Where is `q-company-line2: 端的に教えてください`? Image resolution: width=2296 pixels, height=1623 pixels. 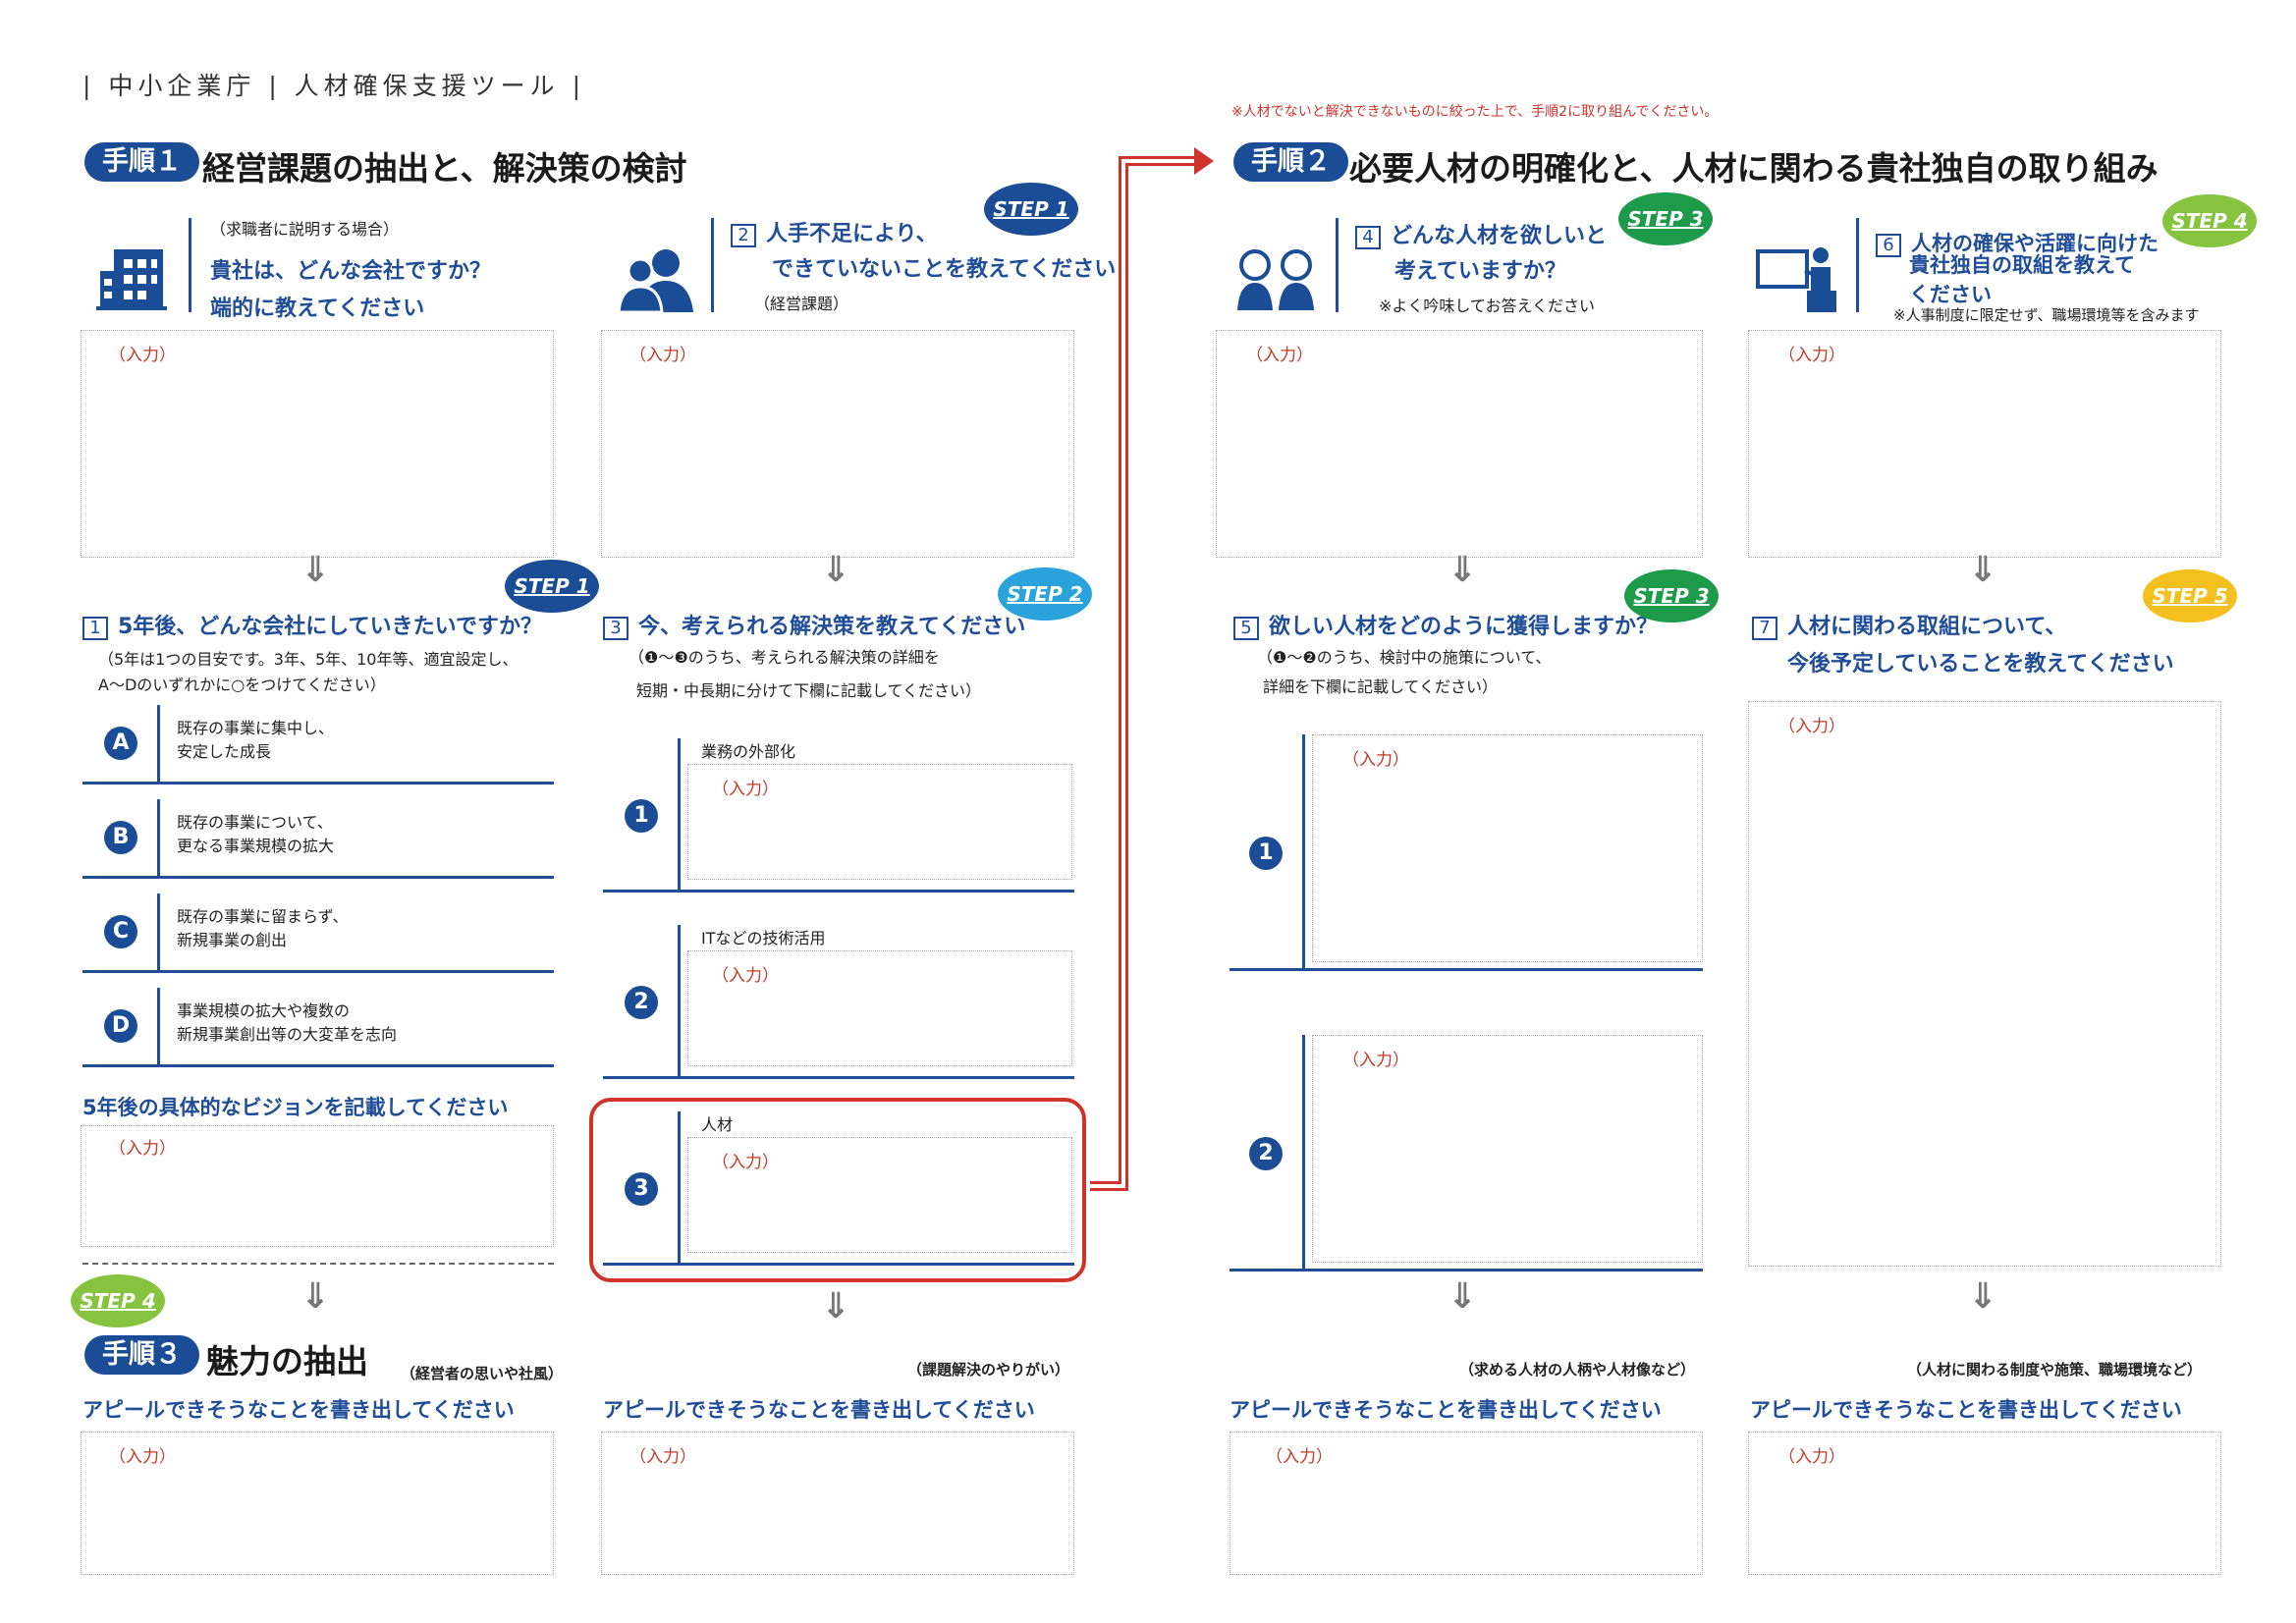 q-company-line2: 端的に教えてください is located at coordinates (317, 309).